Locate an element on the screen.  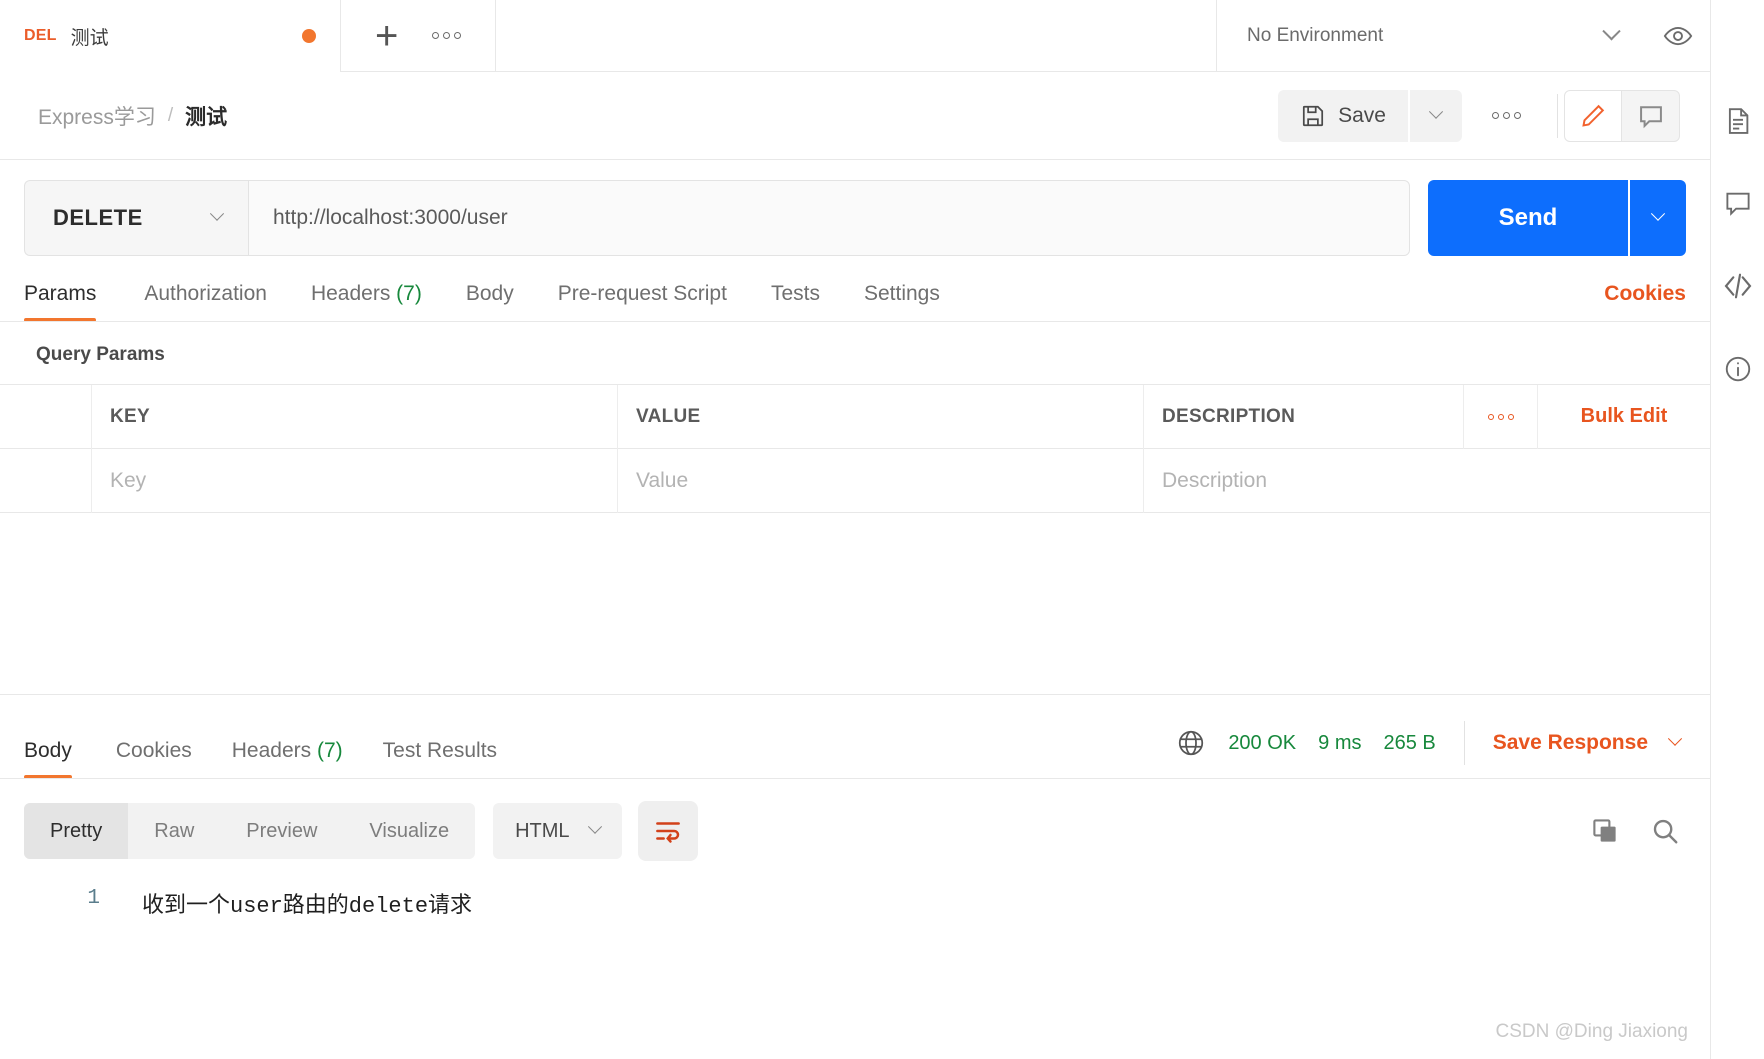
tab-name-label: 测试 is located at coordinates (89, 38).